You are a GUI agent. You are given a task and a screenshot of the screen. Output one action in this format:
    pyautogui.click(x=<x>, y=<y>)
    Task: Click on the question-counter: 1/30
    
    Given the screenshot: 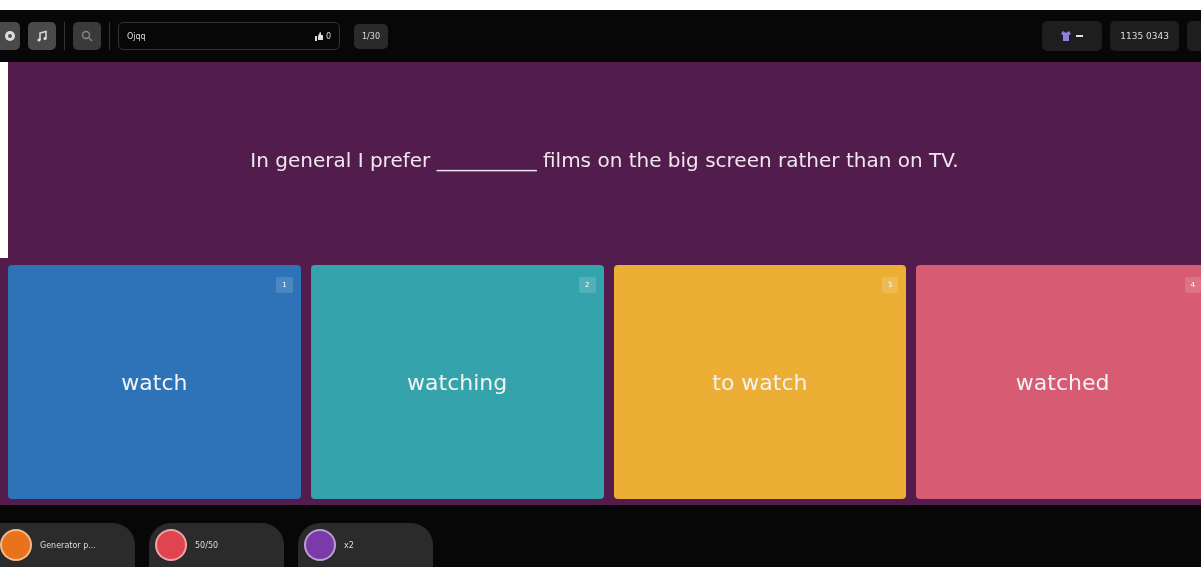 What is the action you would take?
    pyautogui.click(x=371, y=36)
    